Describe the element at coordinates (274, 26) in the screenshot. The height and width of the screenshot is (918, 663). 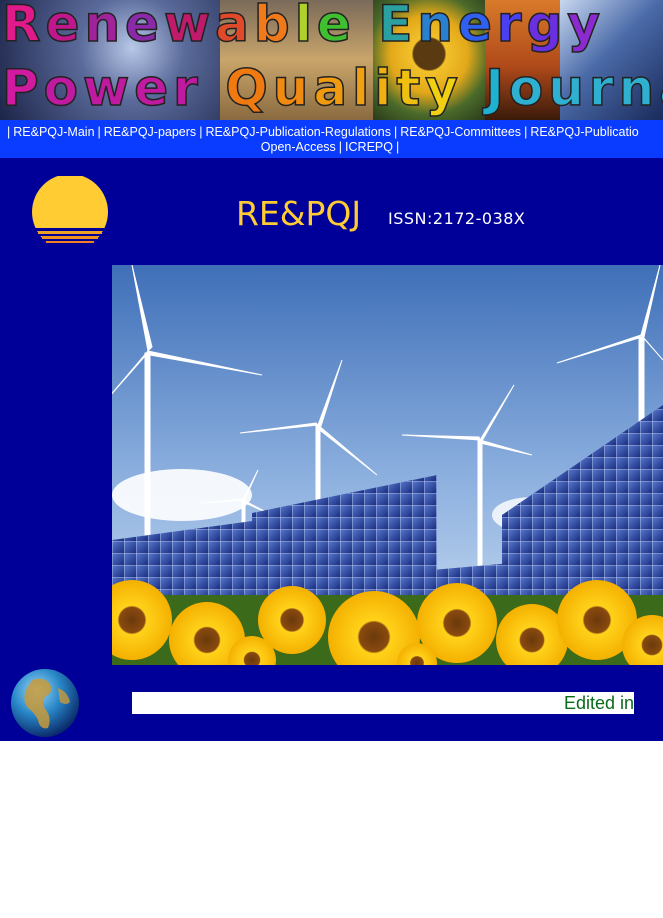
I see `banner-letter: b` at that location.